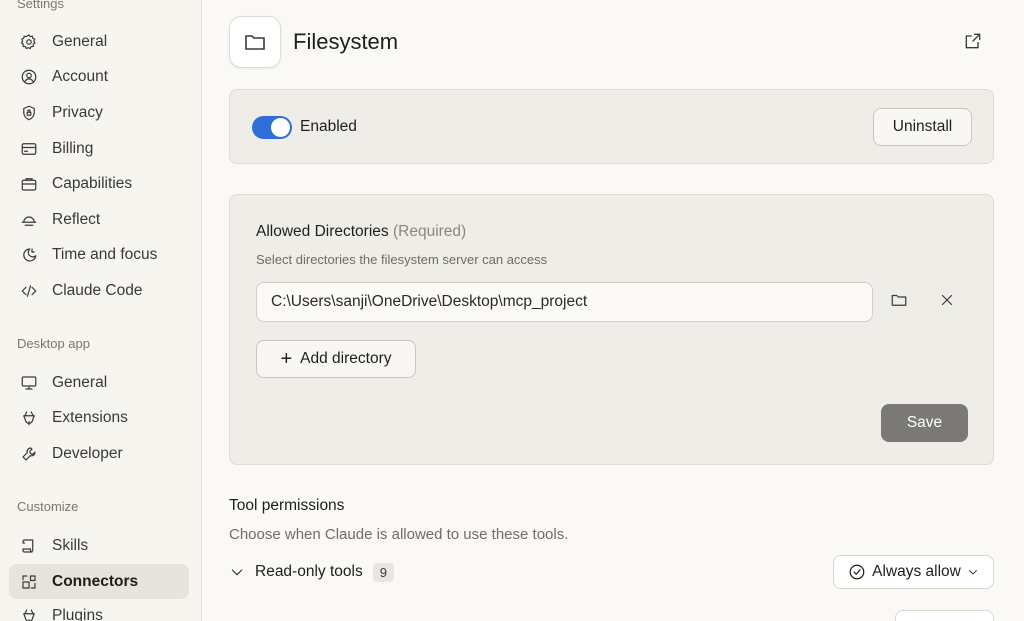 The height and width of the screenshot is (621, 1024). I want to click on sidebar-item-label: Extensions, so click(90, 417).